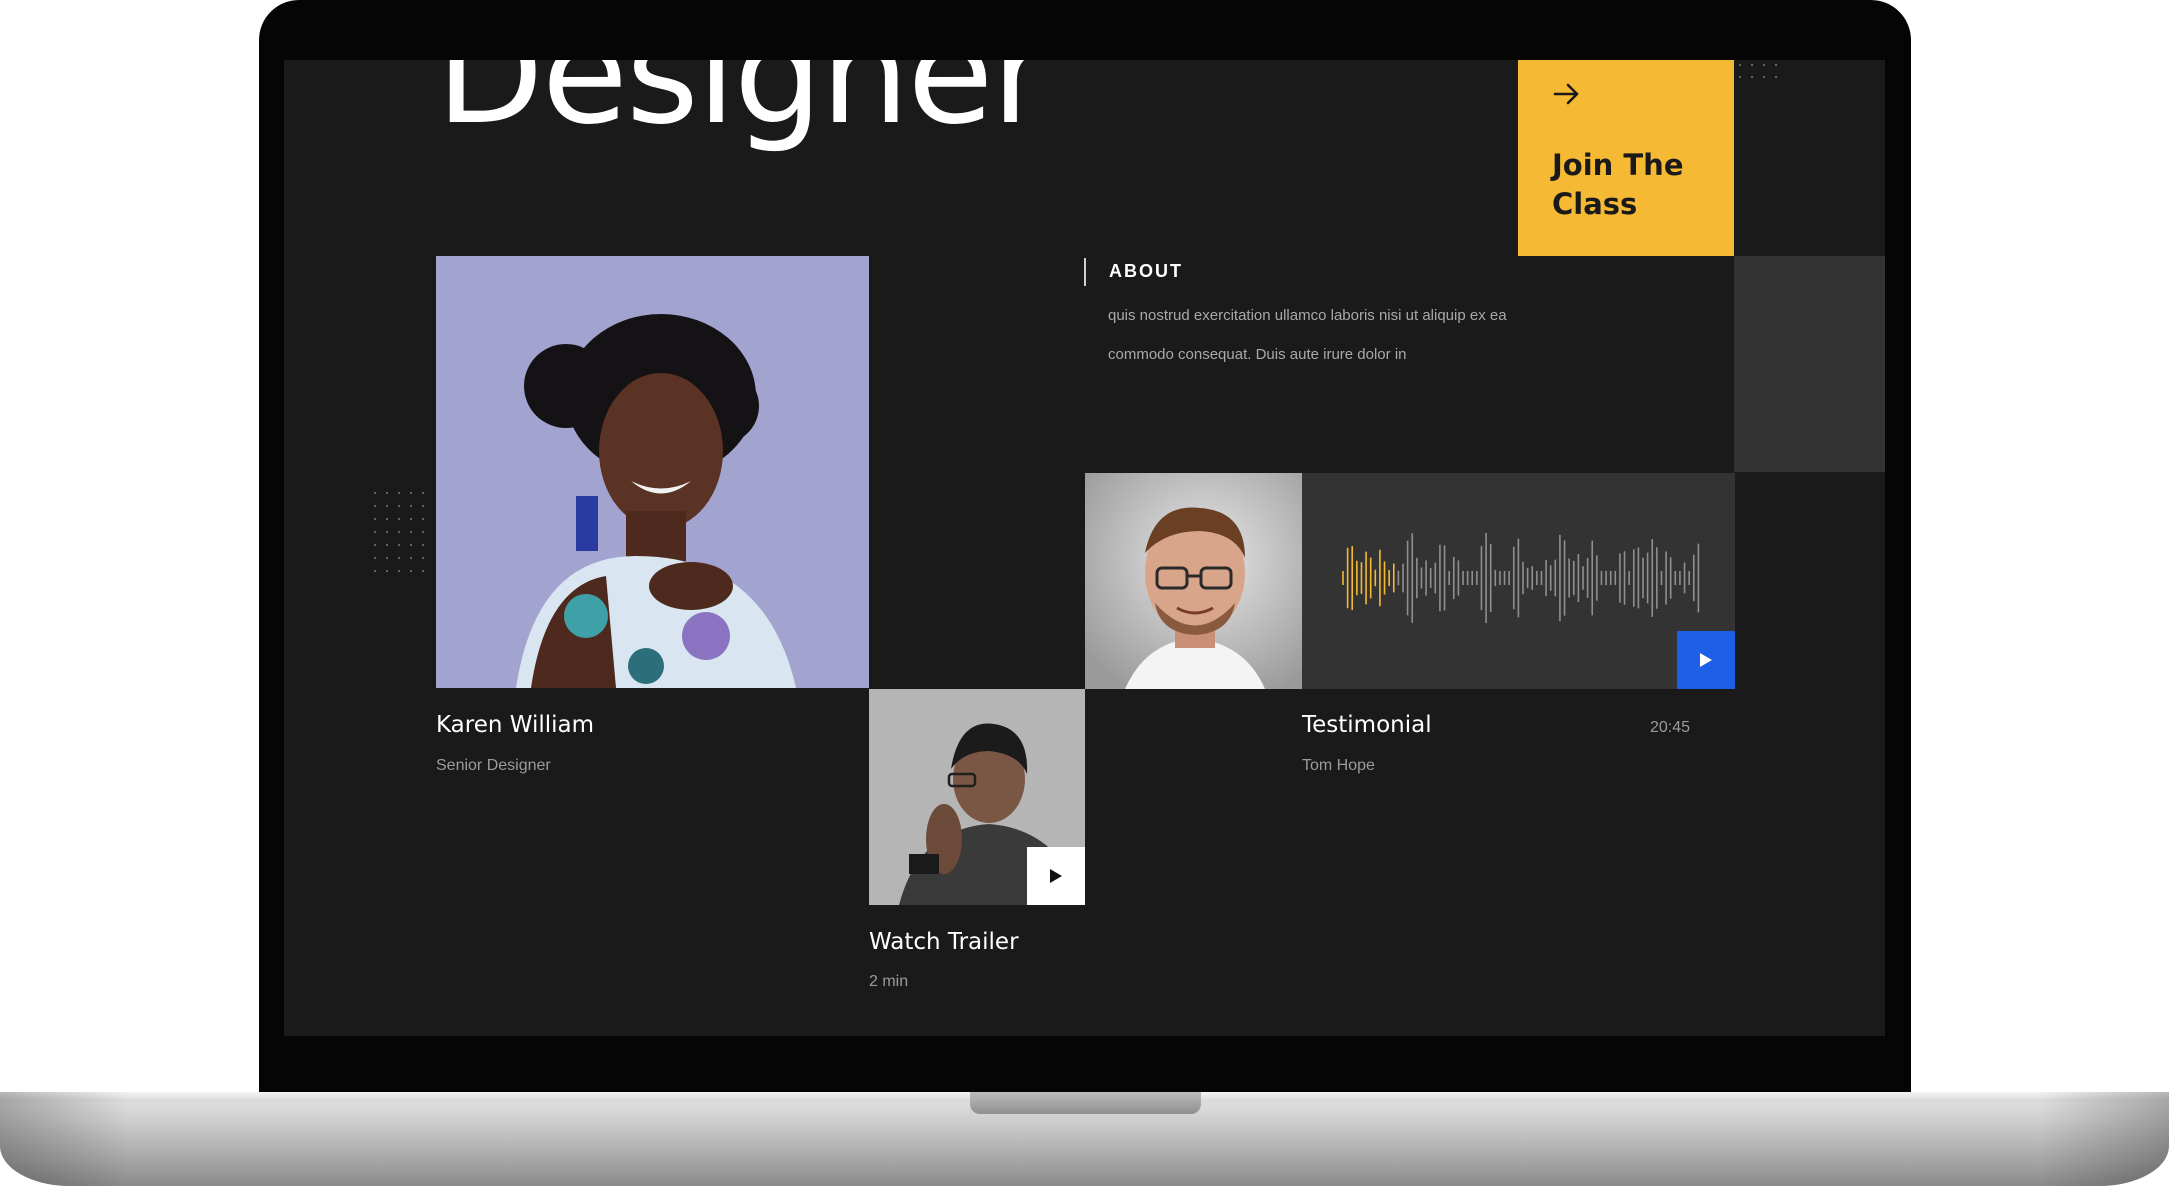 Image resolution: width=2169 pixels, height=1186 pixels. I want to click on karen-william-photo, so click(652, 472).